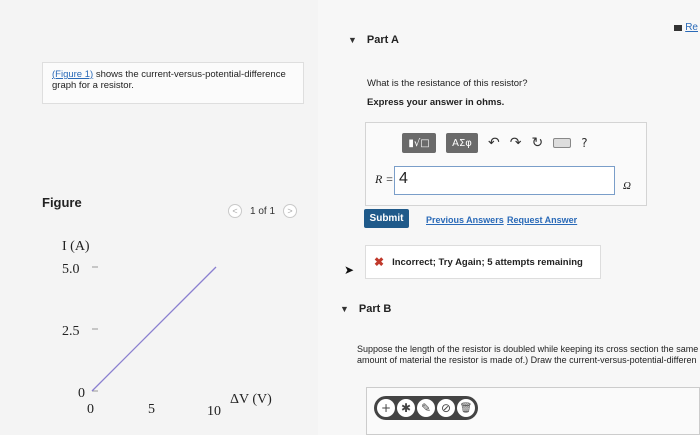 The width and height of the screenshot is (700, 435). Describe the element at coordinates (584, 143) in the screenshot. I see `help-icon: ?` at that location.